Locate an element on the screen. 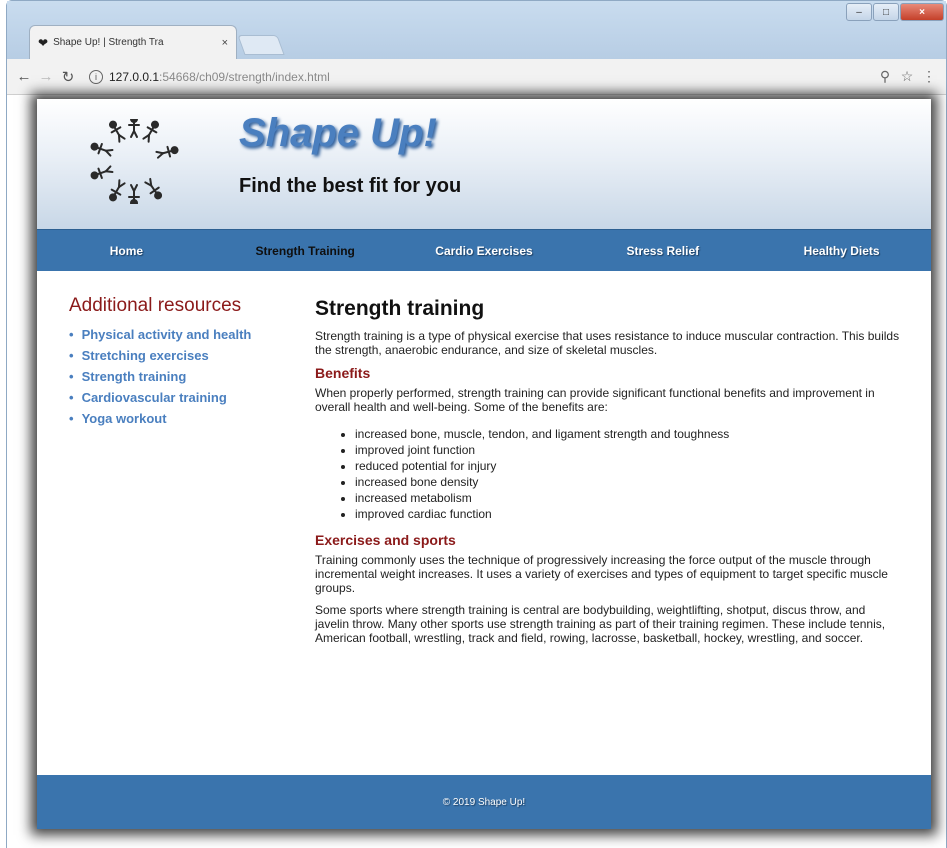 The height and width of the screenshot is (848, 947). forward-arrow-icon: → is located at coordinates (46, 76).